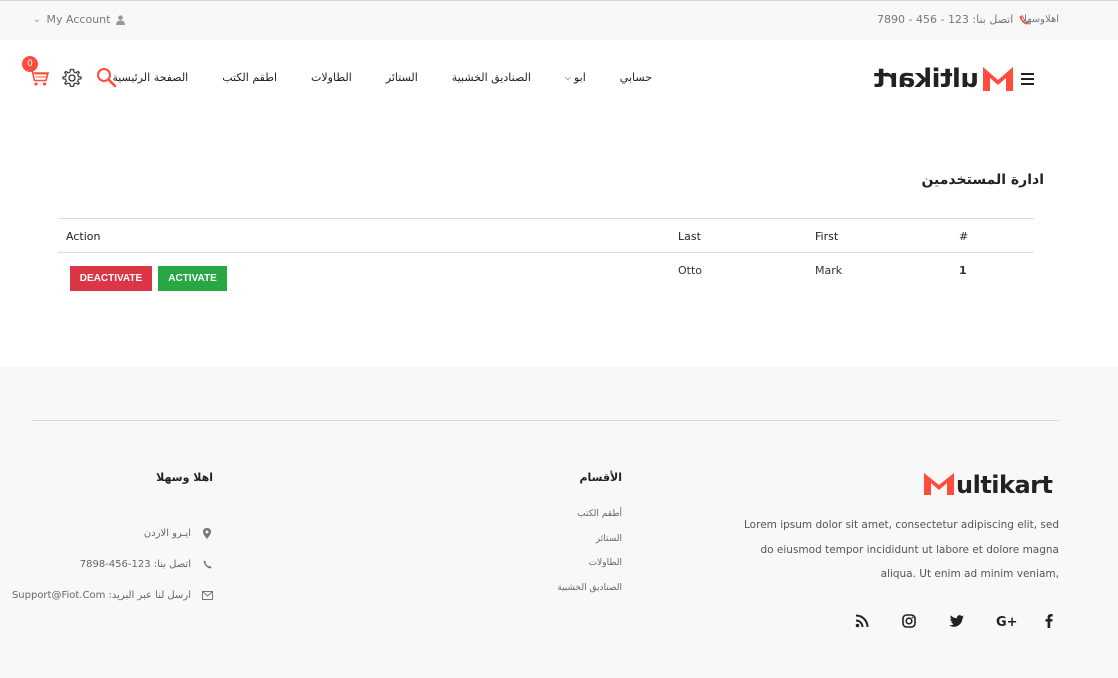 This screenshot has width=1118, height=678. I want to click on gear-icon, so click(72, 77).